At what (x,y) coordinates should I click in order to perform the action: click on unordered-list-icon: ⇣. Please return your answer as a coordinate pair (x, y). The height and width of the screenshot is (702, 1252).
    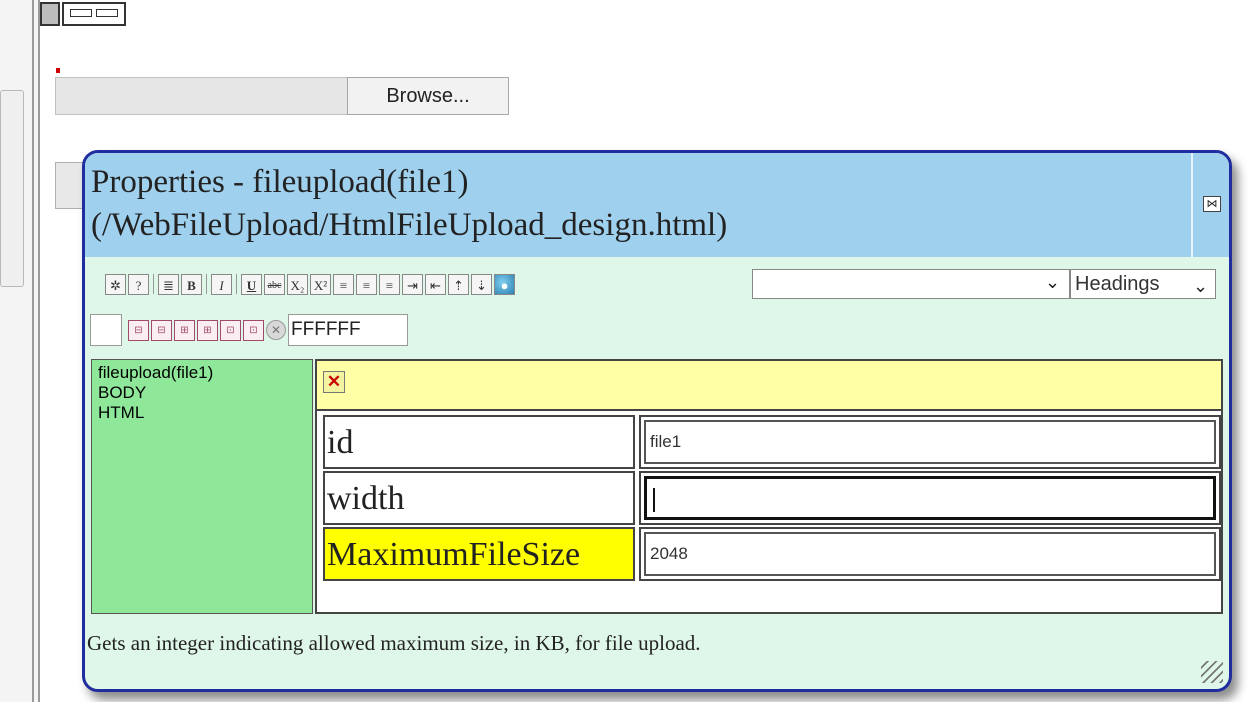
    Looking at the image, I should click on (481, 284).